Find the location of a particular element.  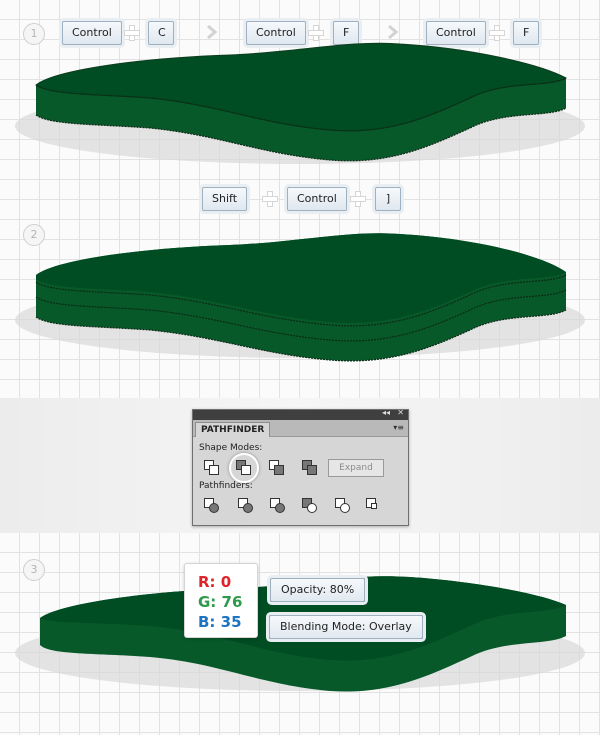

unite-icon is located at coordinates (211, 467).